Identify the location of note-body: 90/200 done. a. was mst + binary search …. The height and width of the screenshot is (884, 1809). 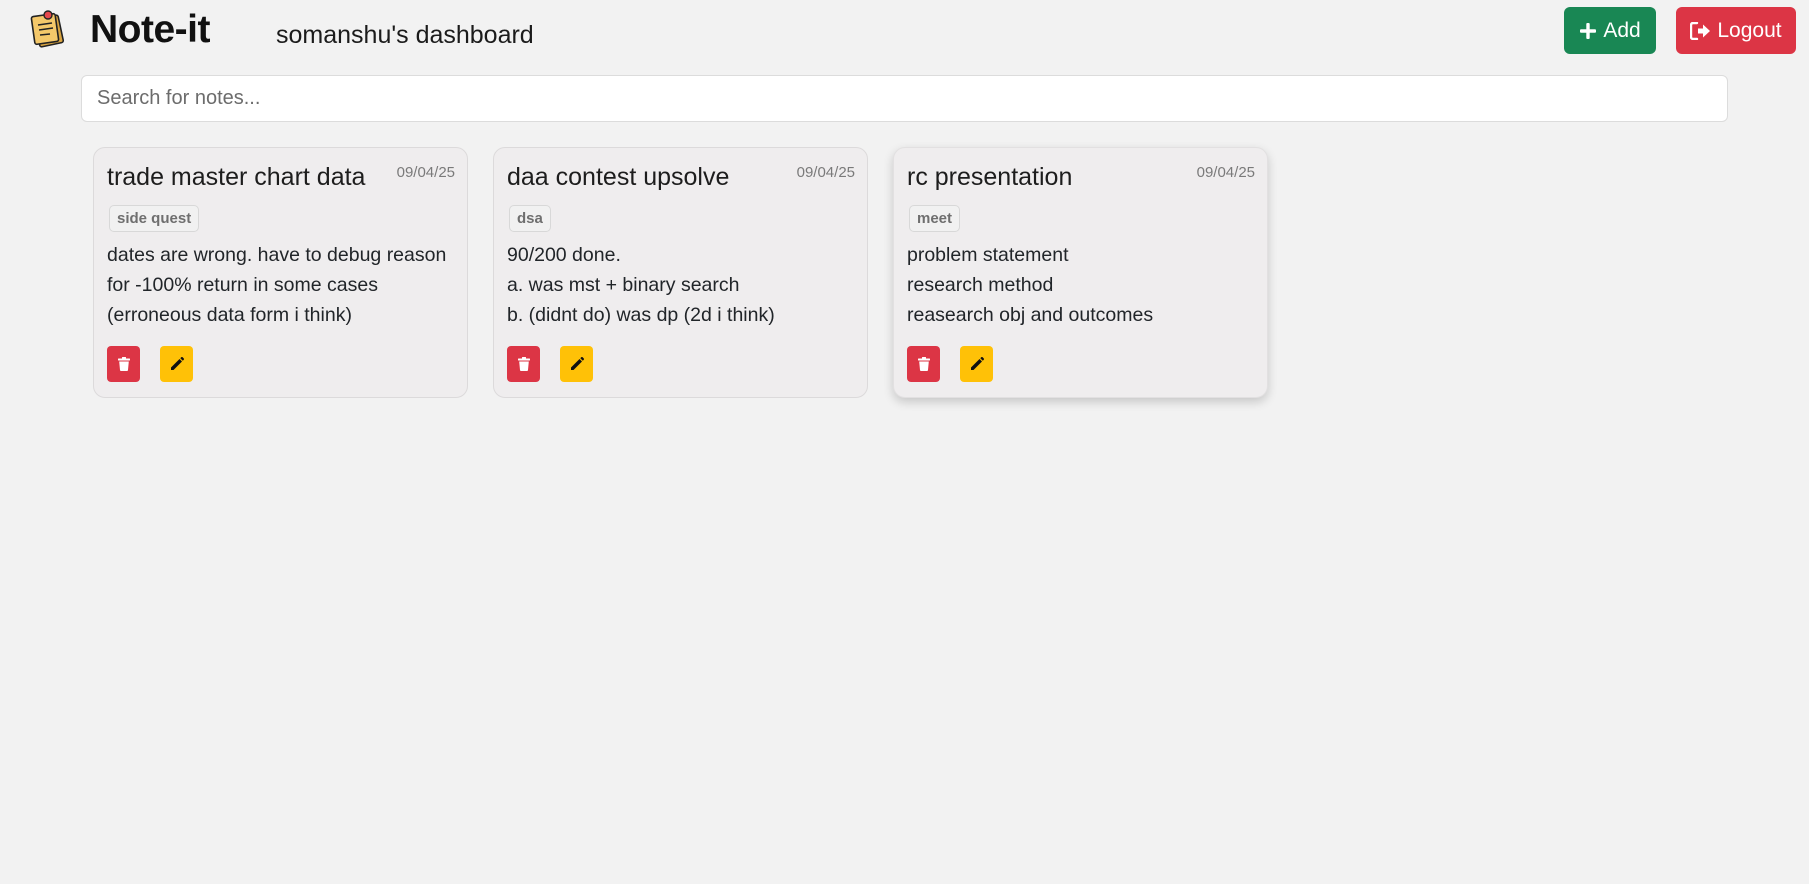
(682, 285).